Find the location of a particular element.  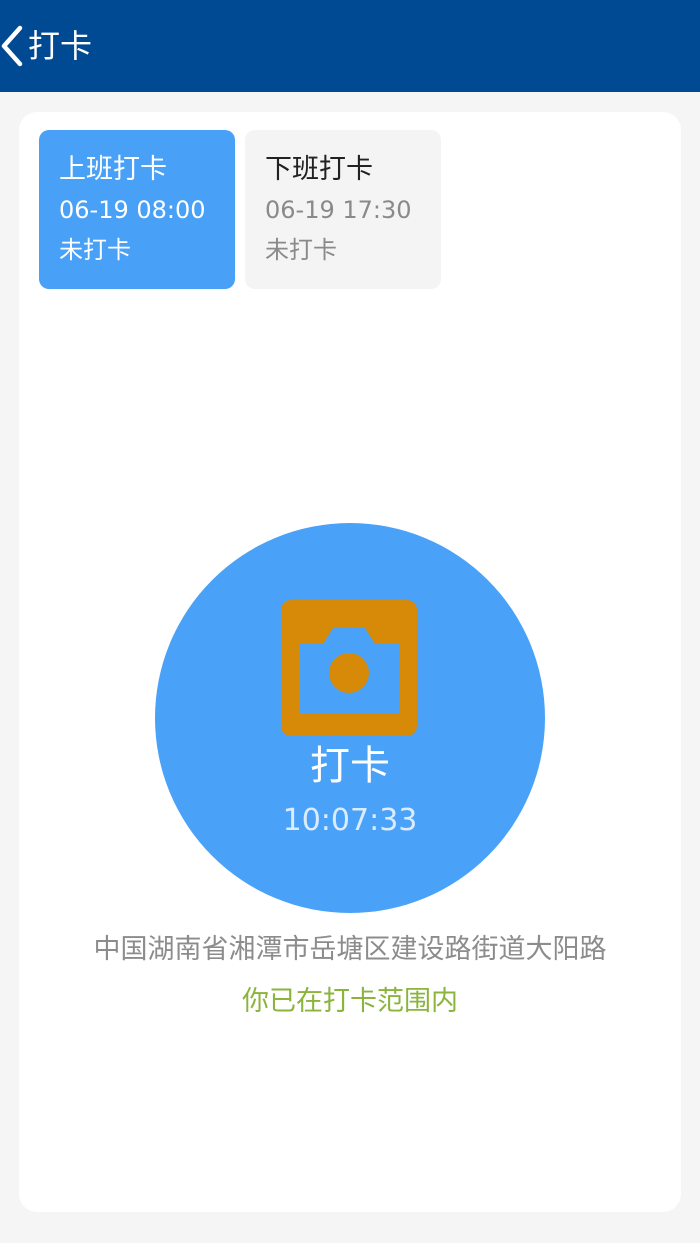

clock-out-time: 06-19 17:30 is located at coordinates (338, 210).